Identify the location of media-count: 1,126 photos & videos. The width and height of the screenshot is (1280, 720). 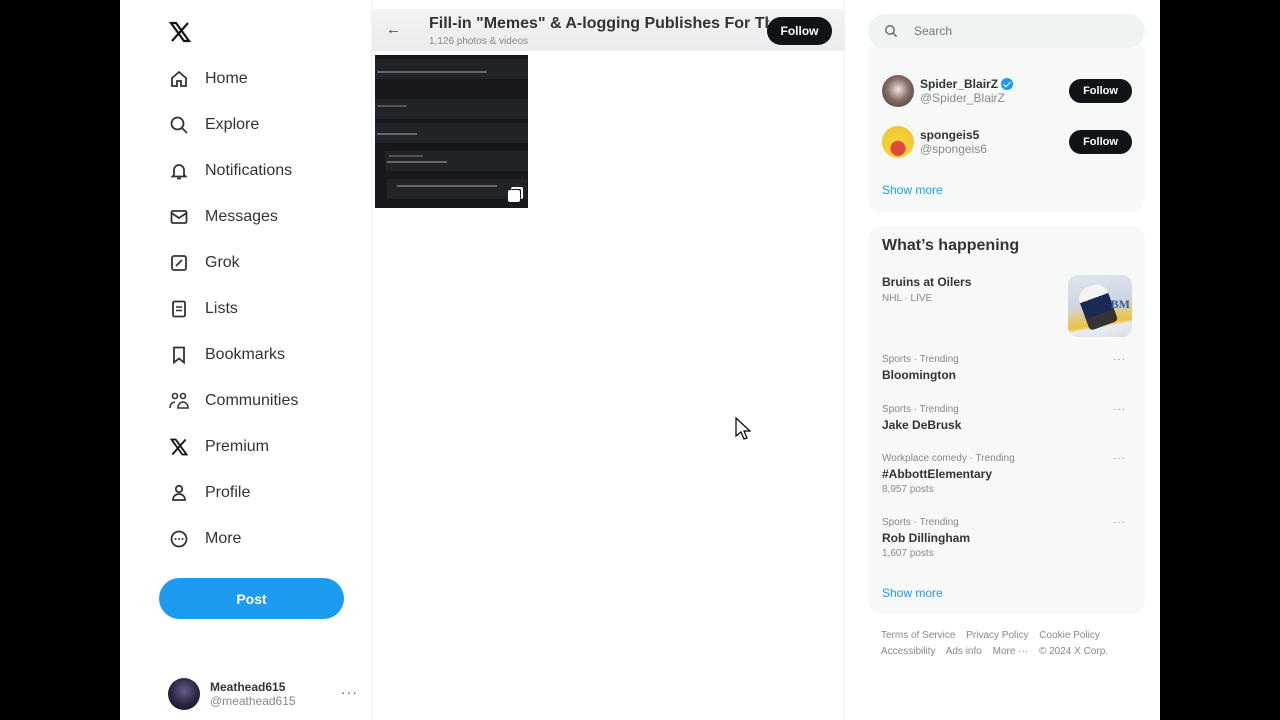
(478, 41).